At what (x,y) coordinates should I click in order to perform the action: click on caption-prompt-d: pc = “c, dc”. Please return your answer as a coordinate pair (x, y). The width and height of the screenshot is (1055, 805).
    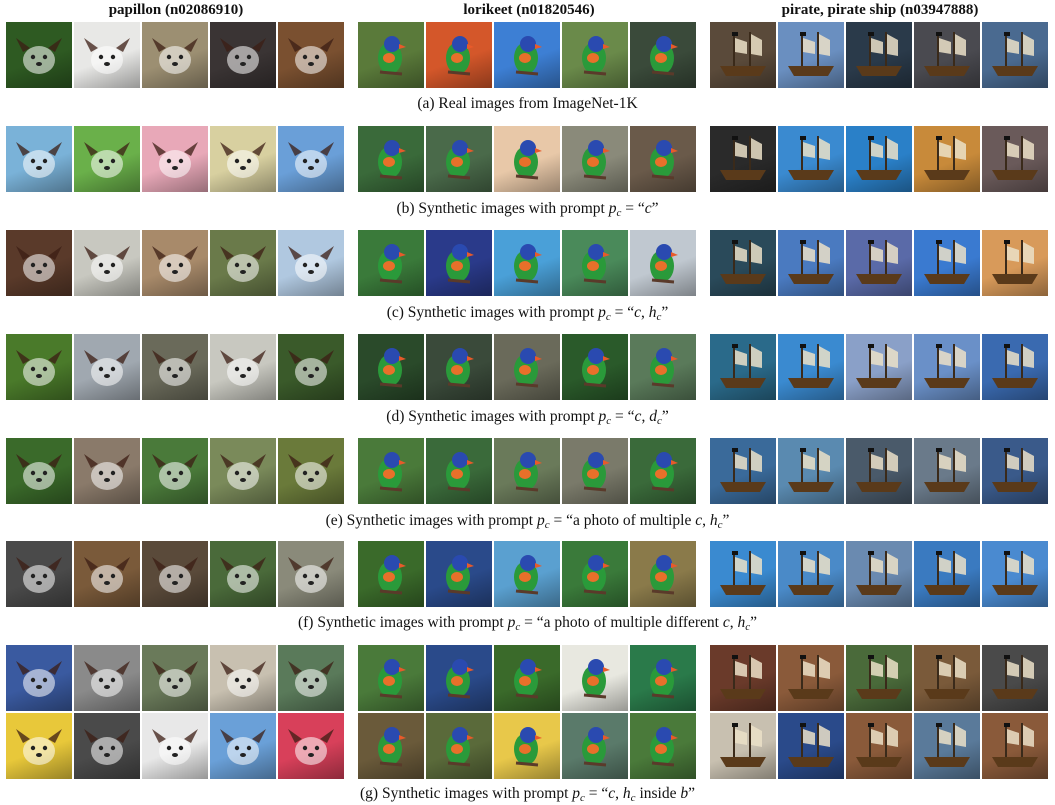
    Looking at the image, I should click on (633, 417).